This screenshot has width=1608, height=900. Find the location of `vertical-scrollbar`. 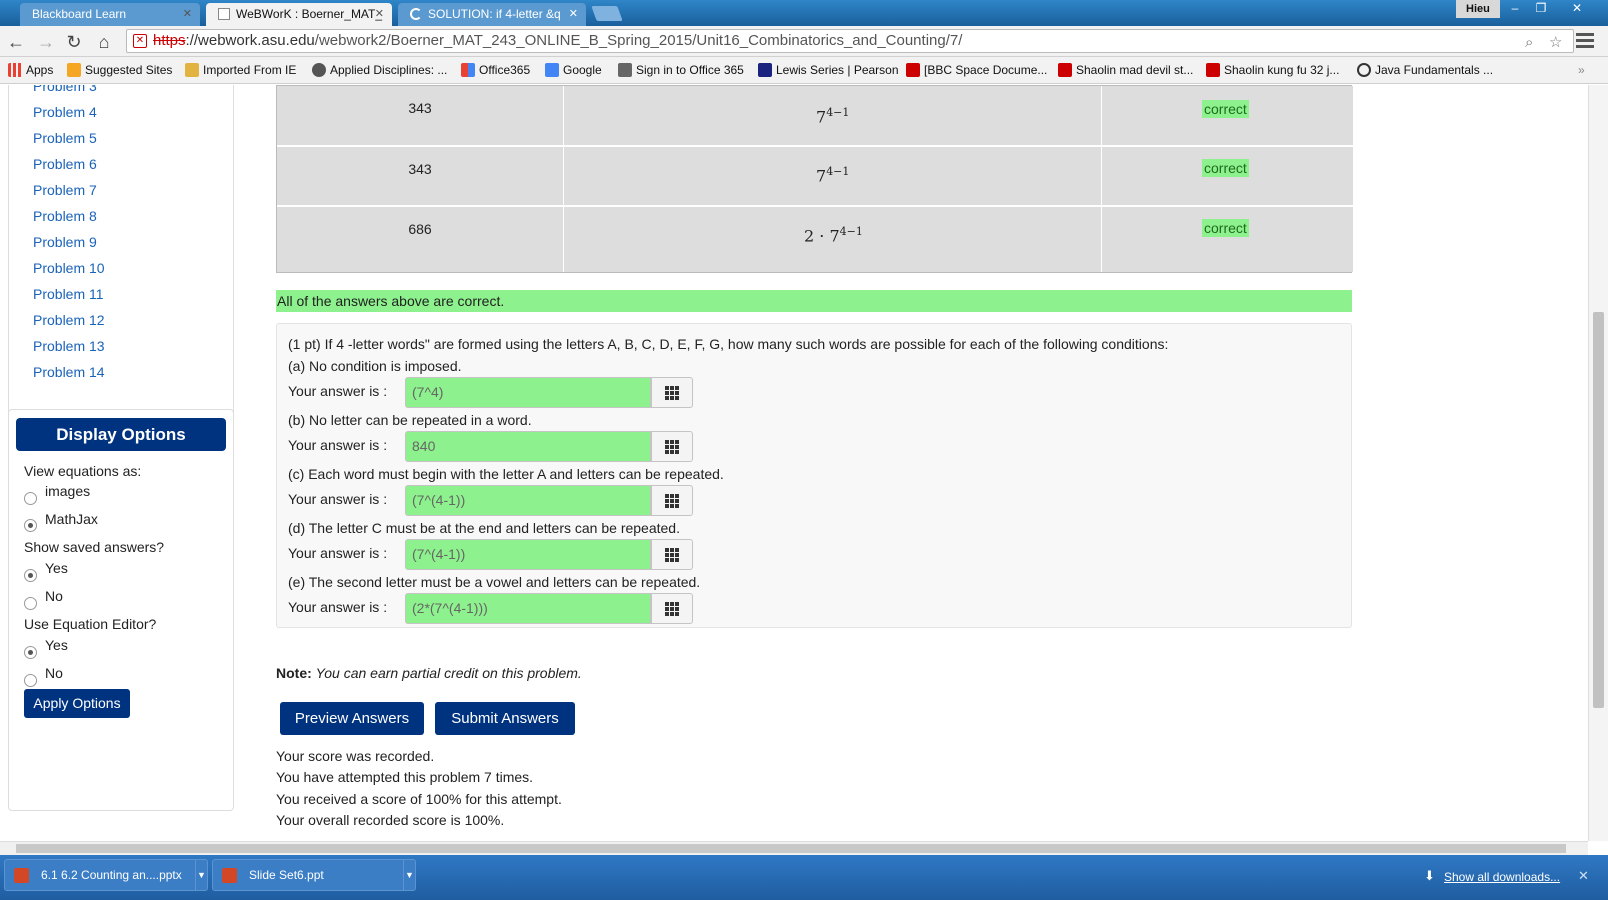

vertical-scrollbar is located at coordinates (1598, 463).